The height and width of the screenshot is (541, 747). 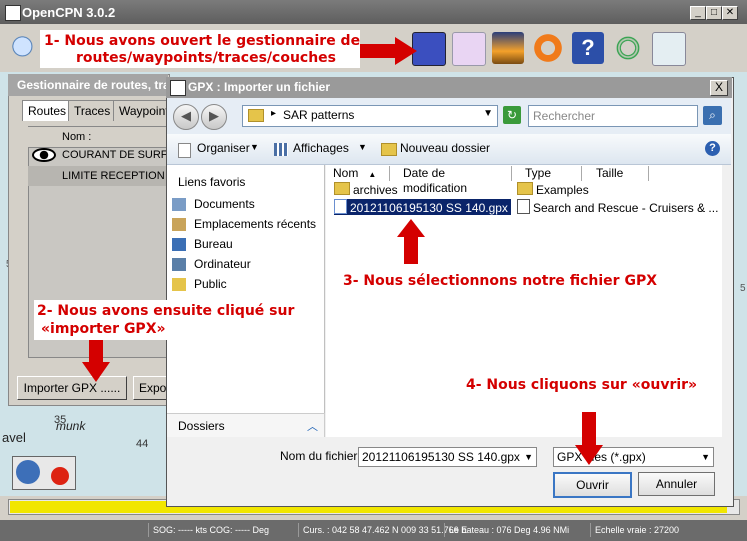 What do you see at coordinates (441, 457) in the screenshot?
I see `filename-value: 20121106195130 SS 140.gpx` at bounding box center [441, 457].